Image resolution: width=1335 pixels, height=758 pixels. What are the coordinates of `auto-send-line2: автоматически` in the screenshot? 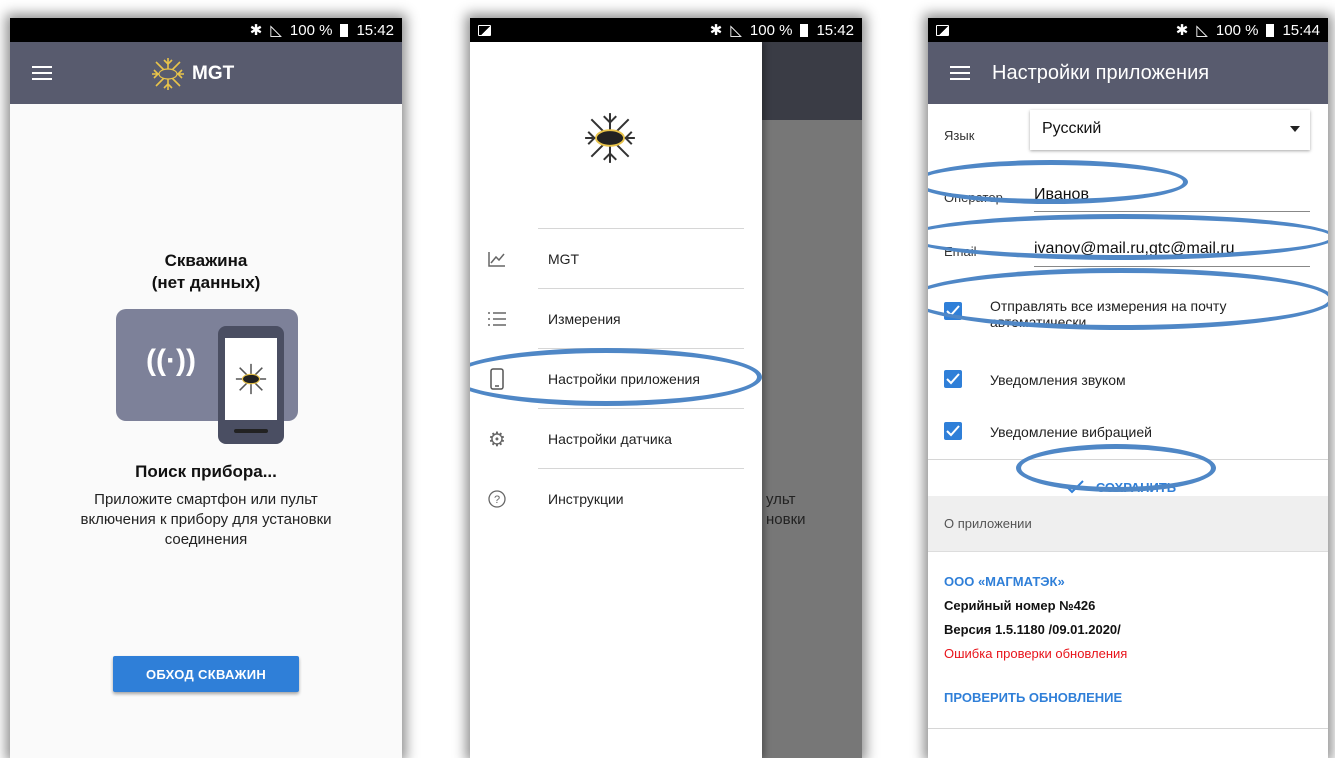 It's located at (1038, 322).